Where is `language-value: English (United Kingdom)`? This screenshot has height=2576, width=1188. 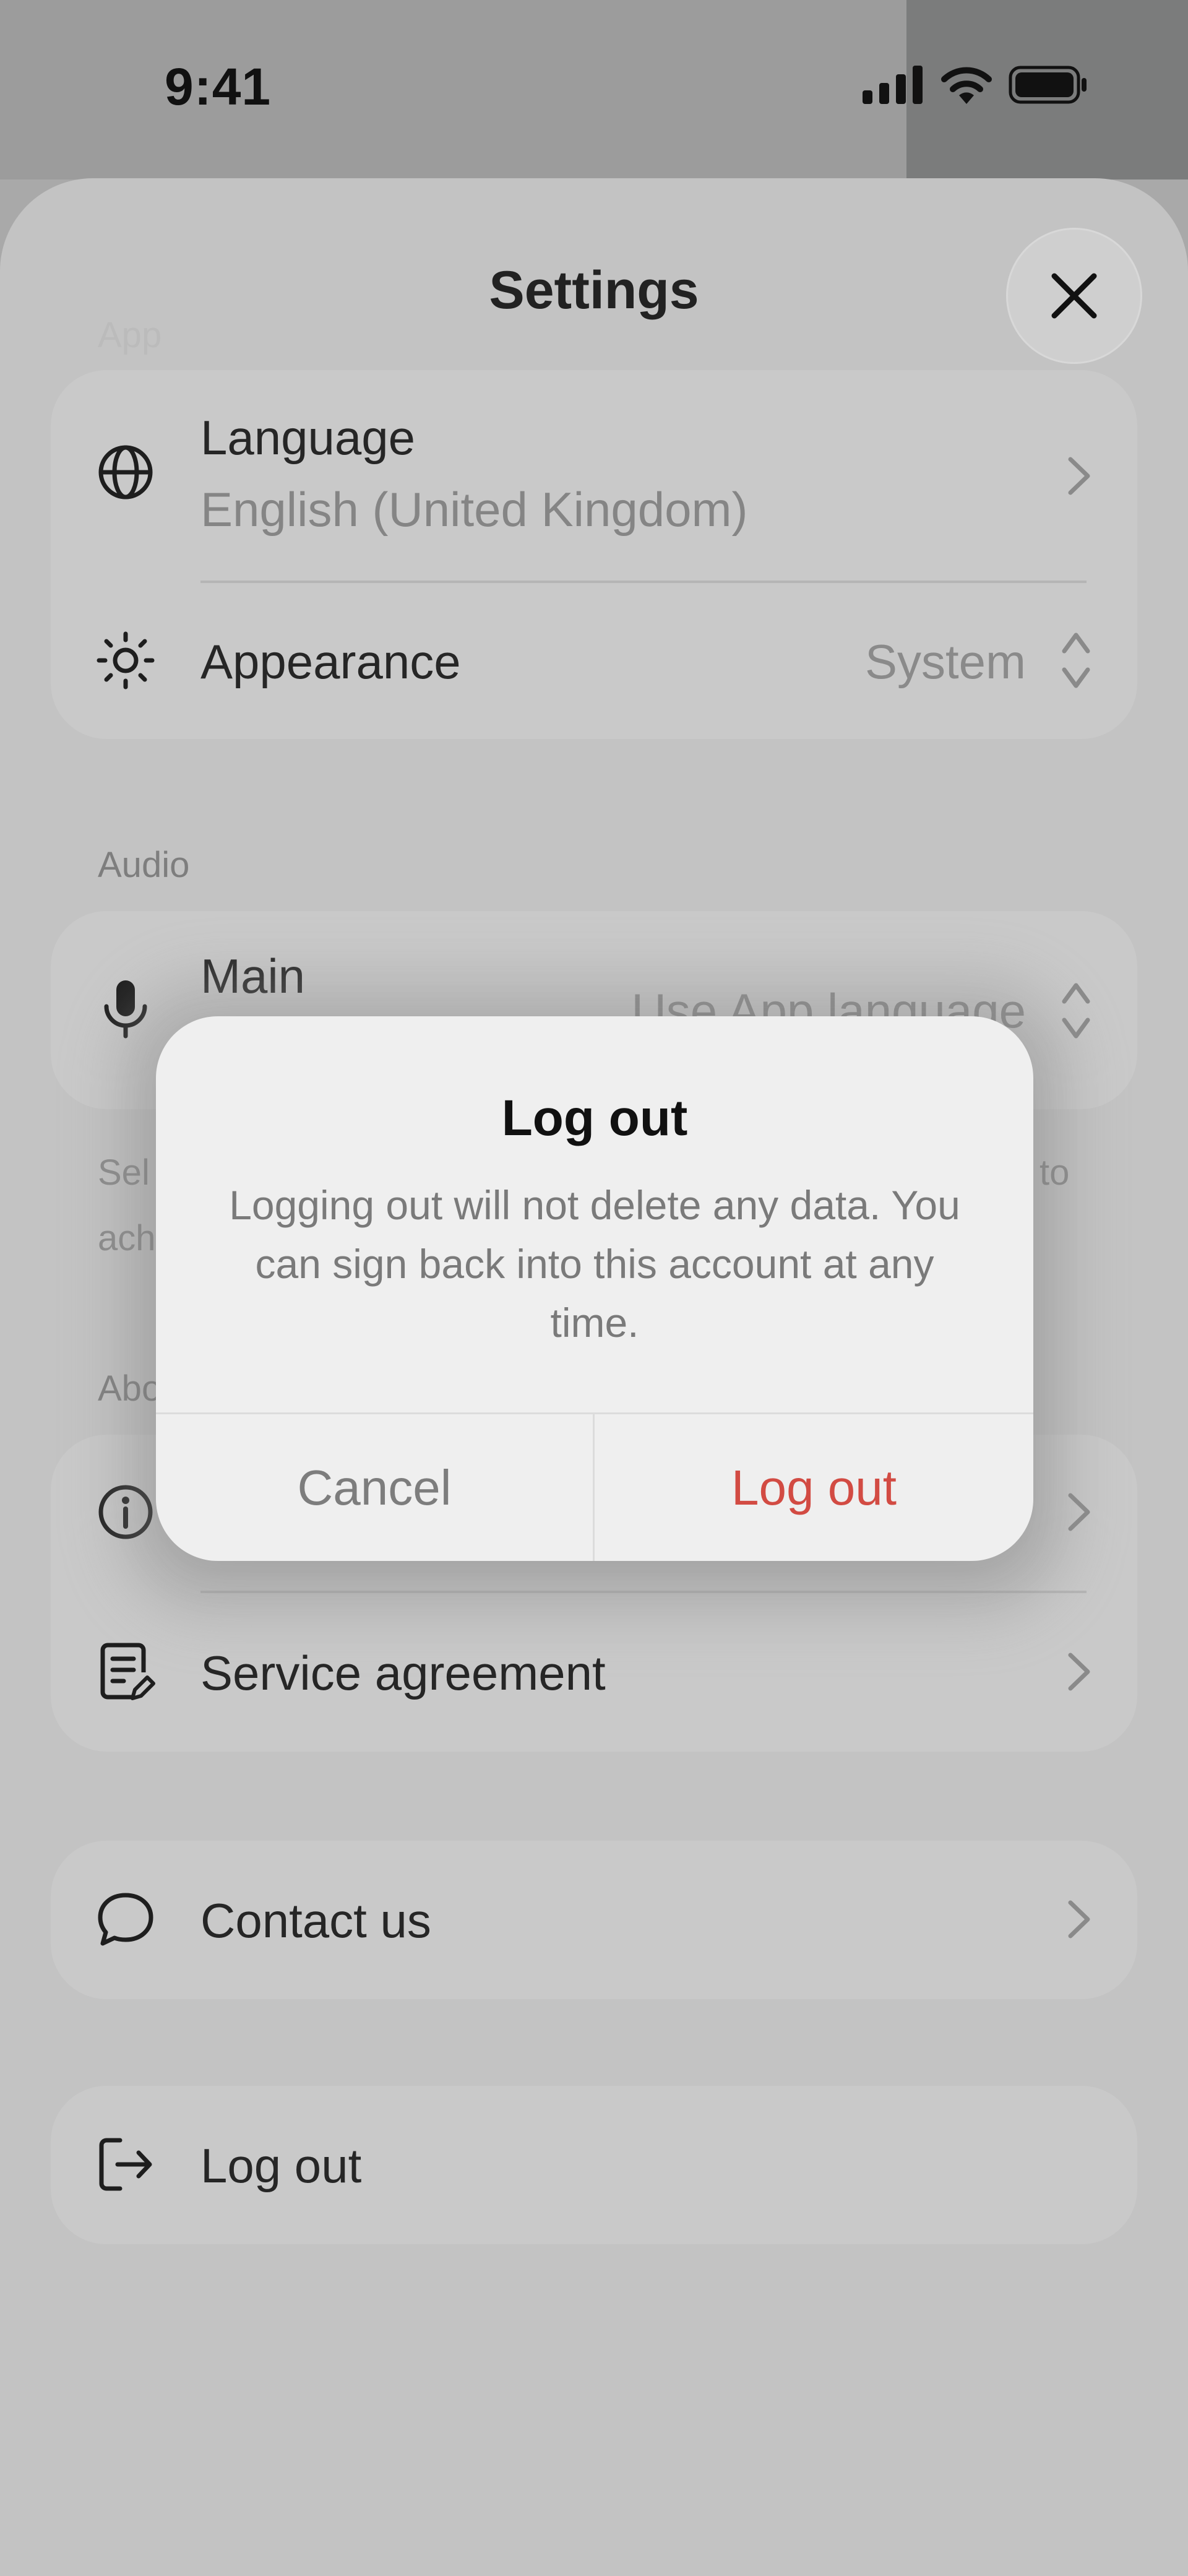
language-value: English (United Kingdom) is located at coordinates (474, 509).